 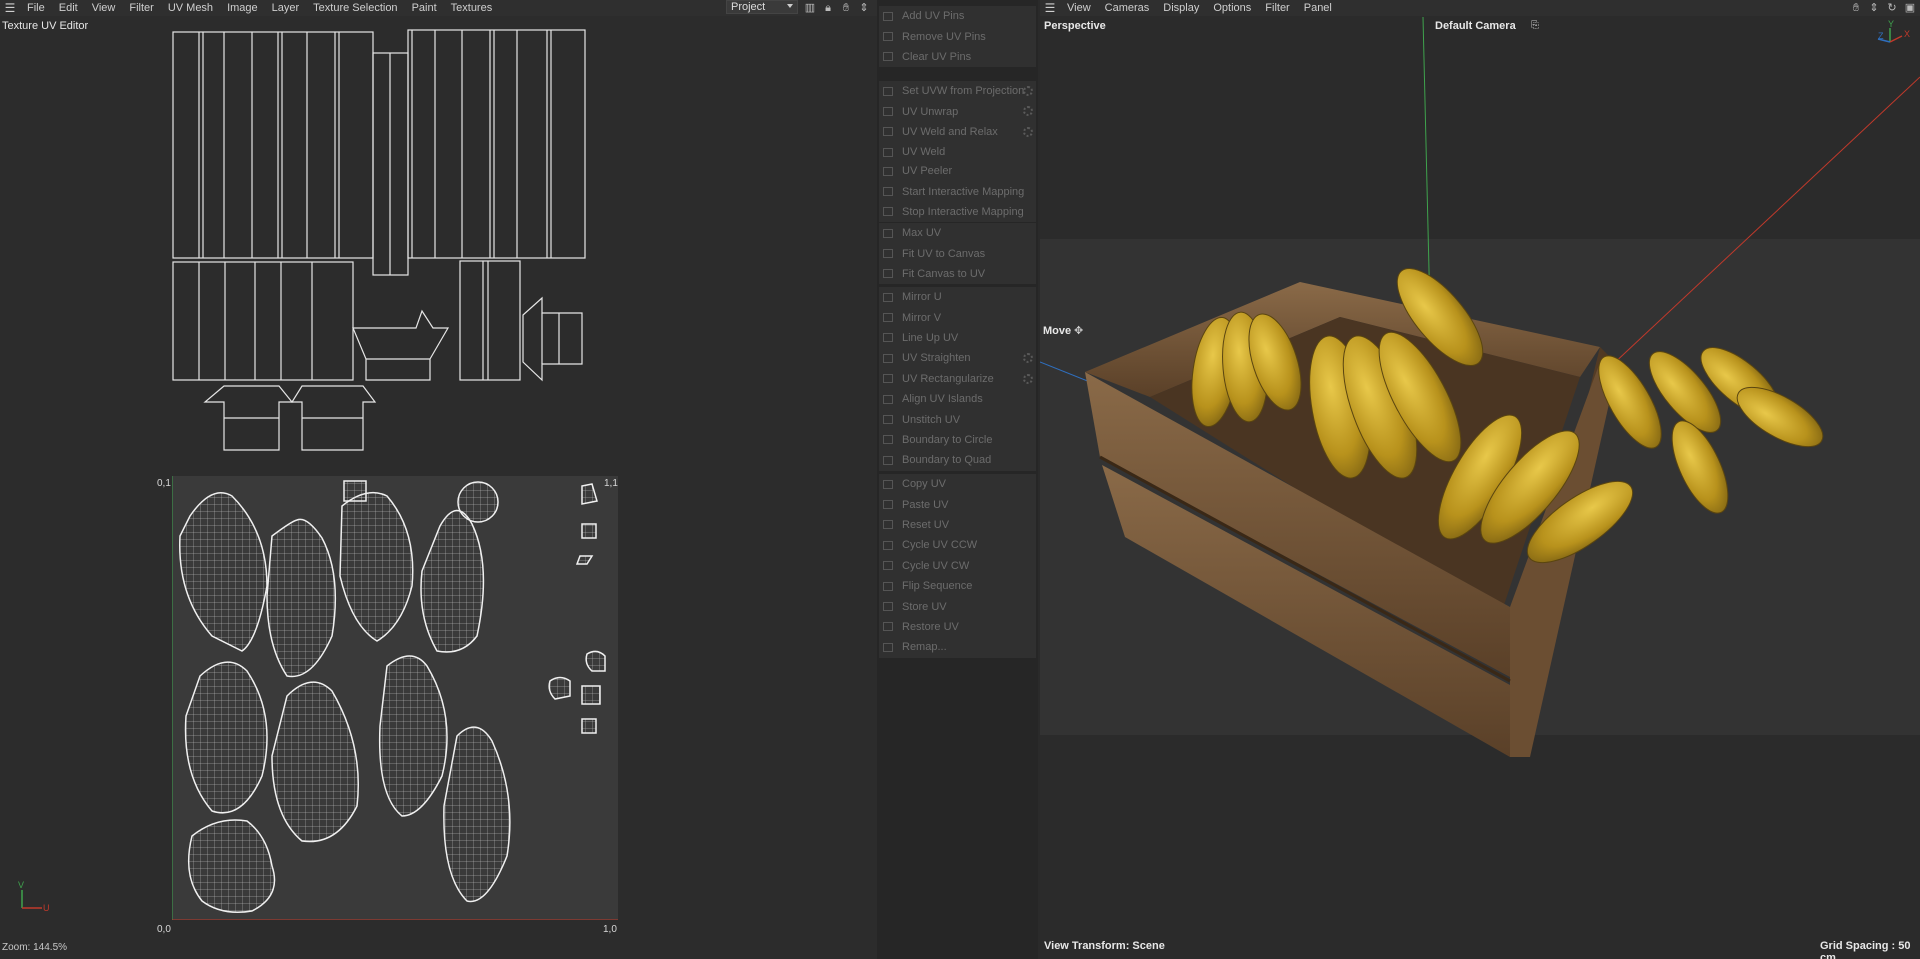 I want to click on command-uv-unwrap: UV Unwrap, so click(x=957, y=111).